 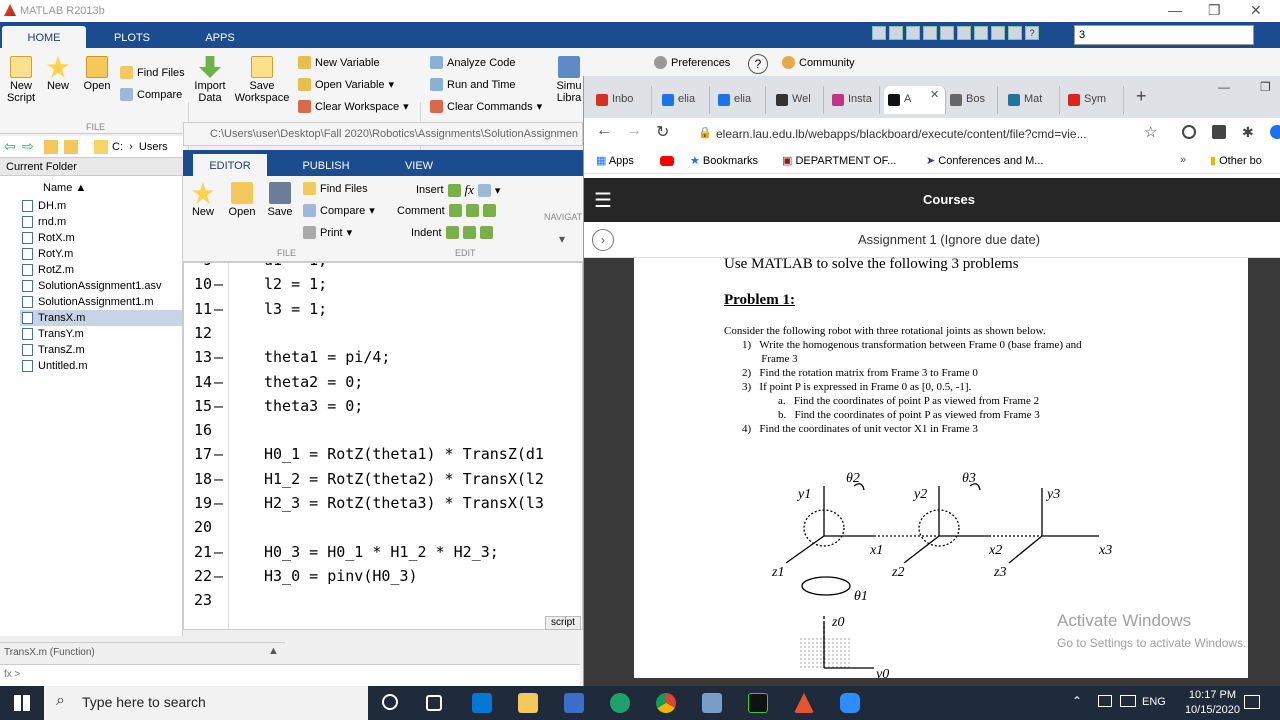 What do you see at coordinates (1154, 702) in the screenshot?
I see `language-indicator: ENG` at bounding box center [1154, 702].